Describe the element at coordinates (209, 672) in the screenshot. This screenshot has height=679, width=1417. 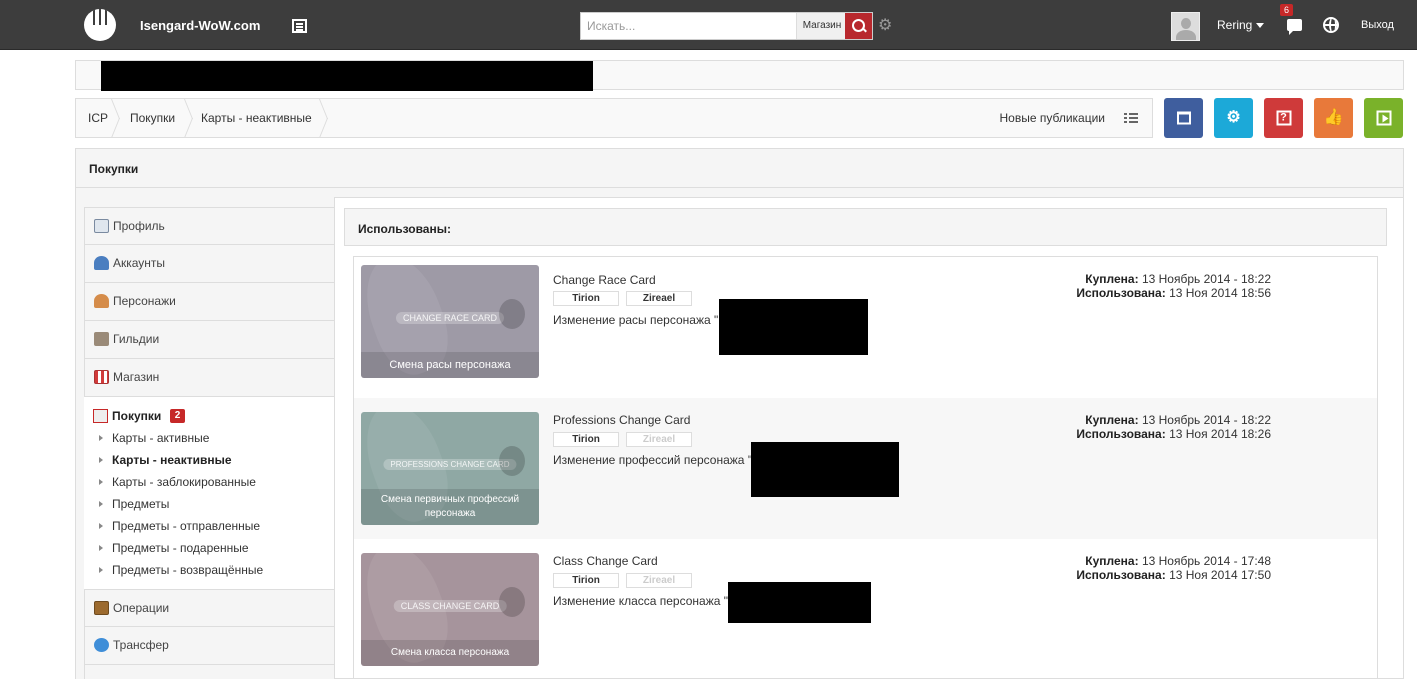
I see `sidebar-item-next` at that location.